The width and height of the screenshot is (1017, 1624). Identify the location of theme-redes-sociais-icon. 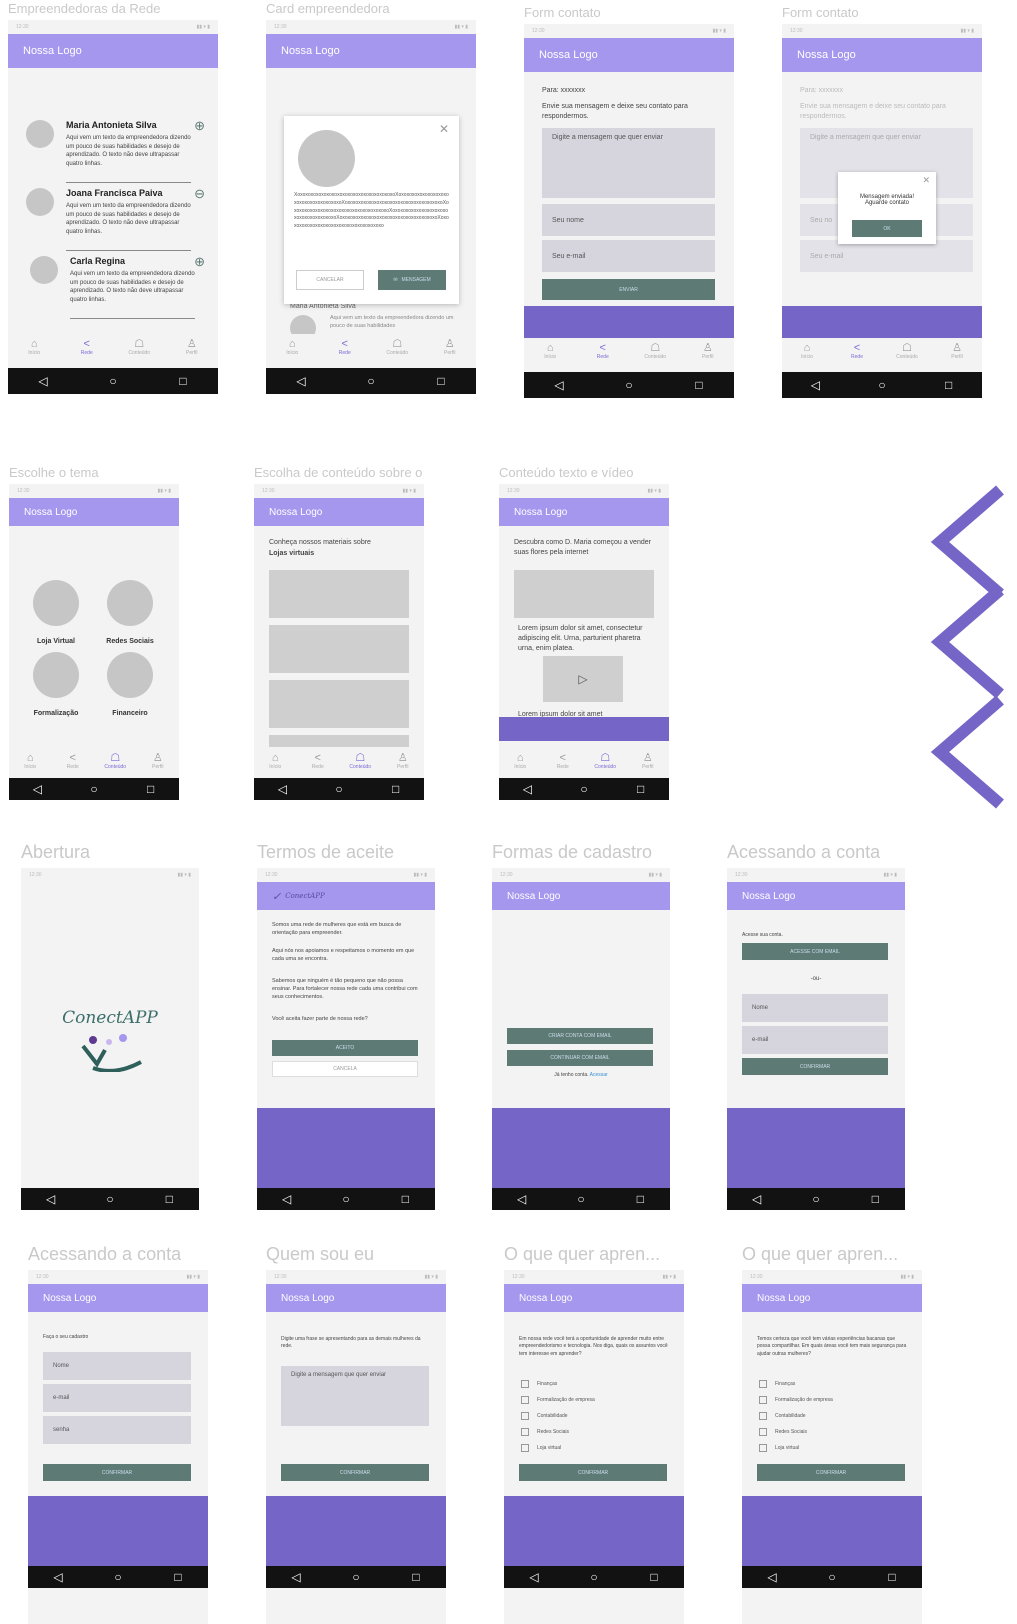
(130, 603).